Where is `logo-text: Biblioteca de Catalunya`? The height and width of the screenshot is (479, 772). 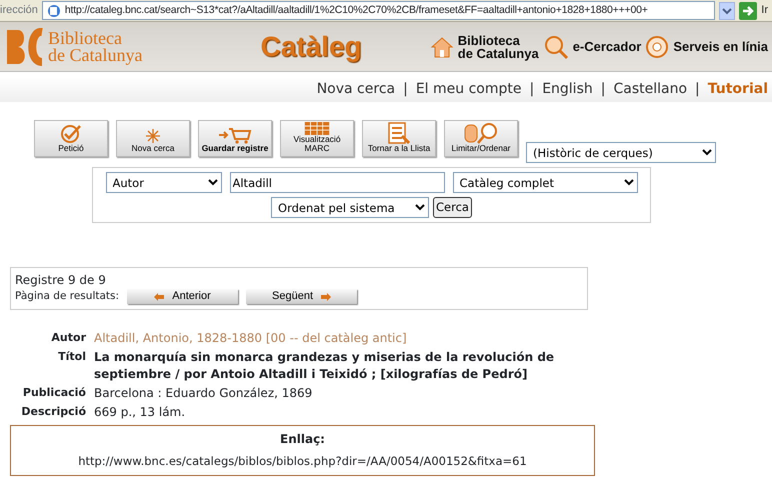
logo-text: Biblioteca de Catalunya is located at coordinates (95, 47).